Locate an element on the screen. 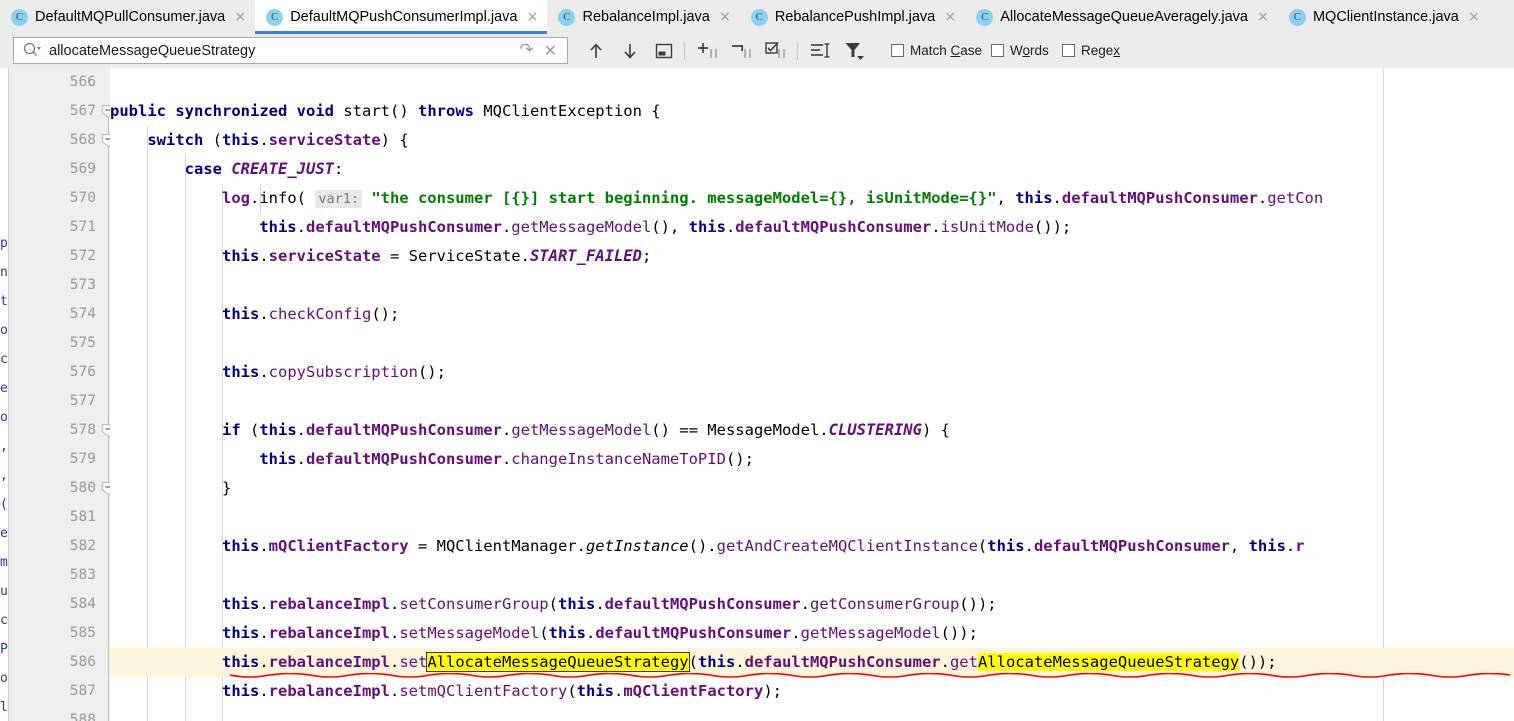 This screenshot has width=1514, height=721. editor-tab-5: C AllocateMessageQueueAveragely.java × is located at coordinates (1121, 17).